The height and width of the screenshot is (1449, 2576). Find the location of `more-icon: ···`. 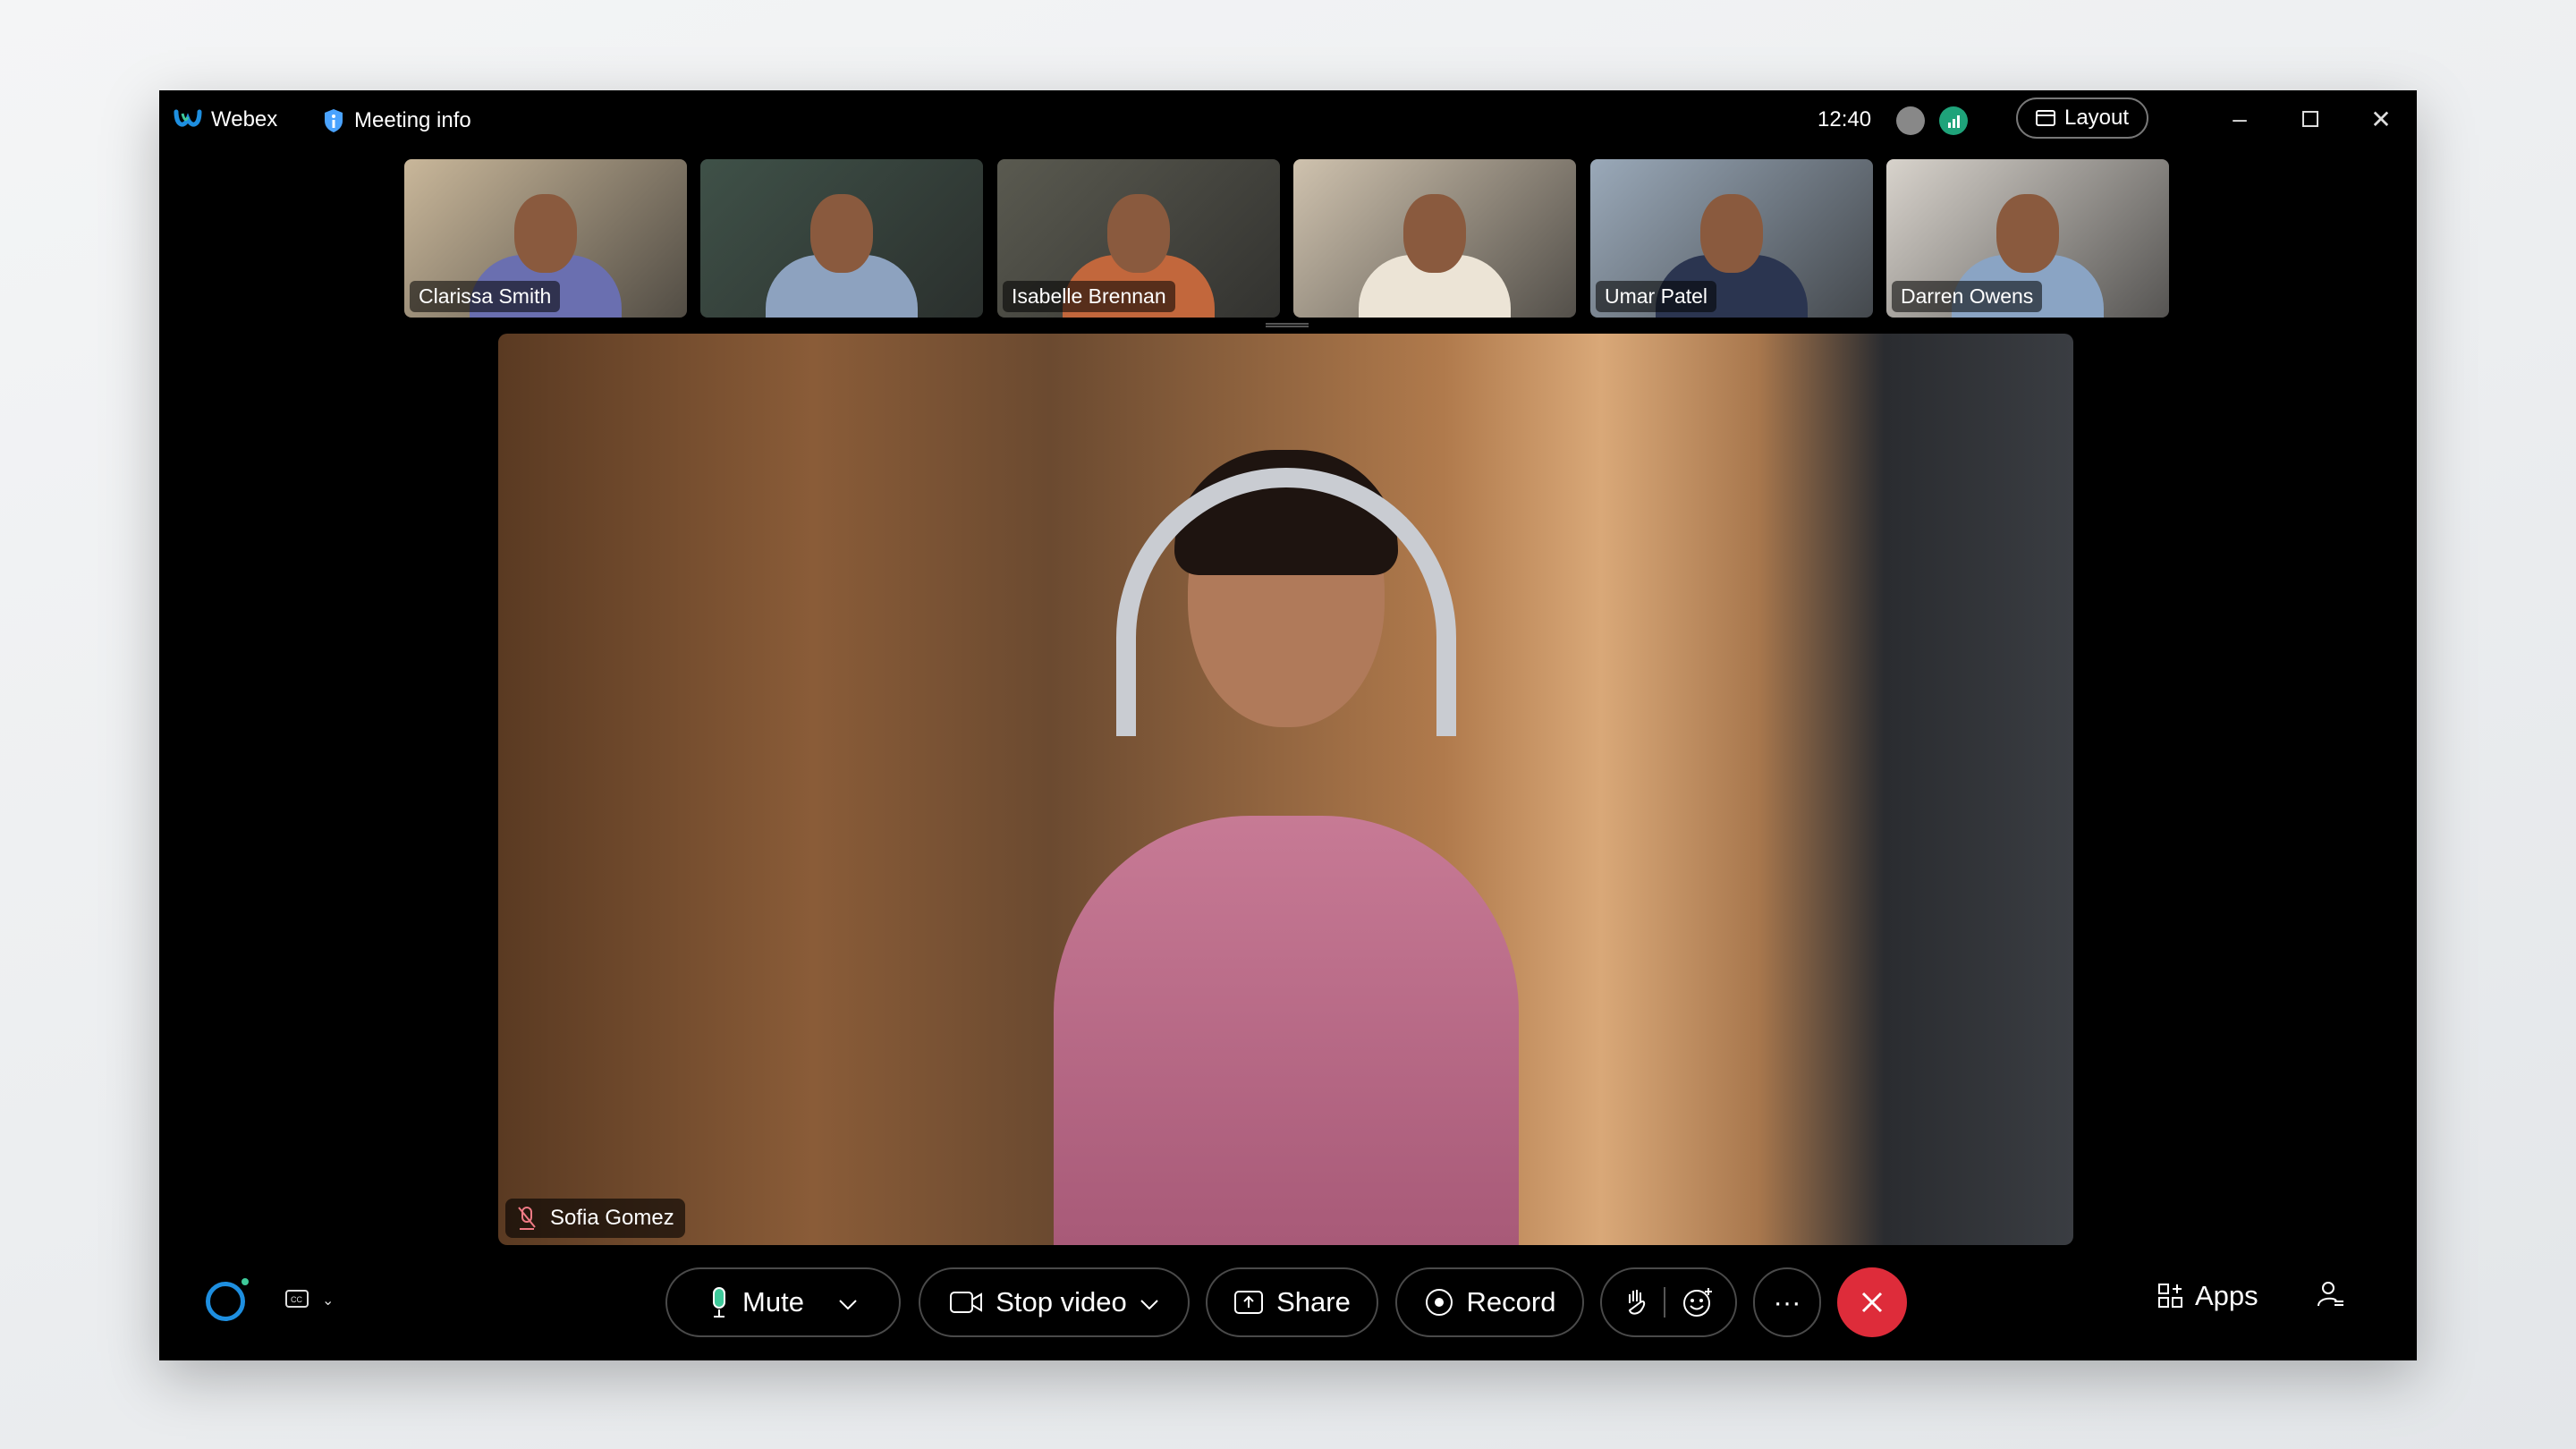

more-icon: ··· is located at coordinates (1787, 1302).